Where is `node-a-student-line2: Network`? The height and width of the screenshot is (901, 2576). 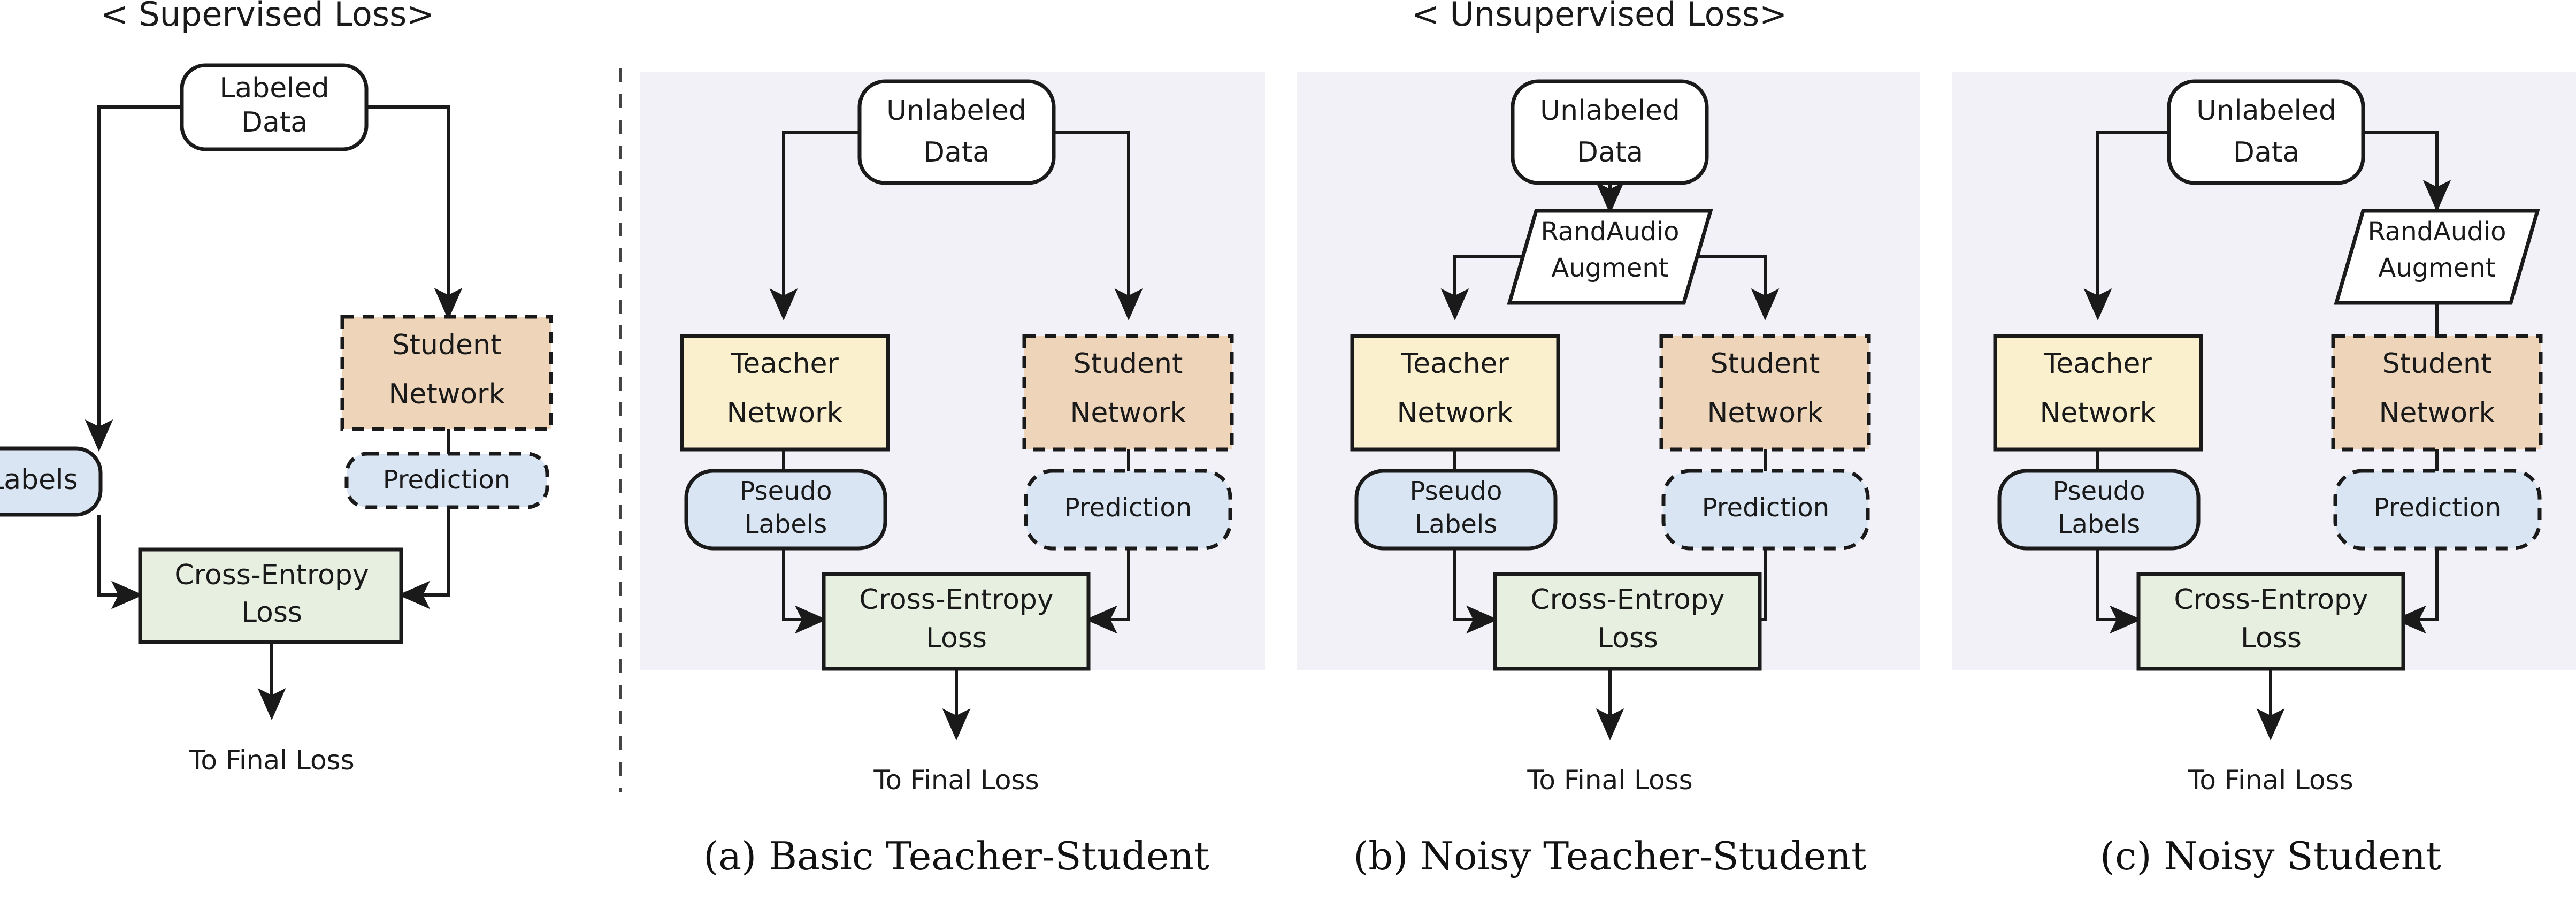
node-a-student-line2: Network is located at coordinates (1128, 413).